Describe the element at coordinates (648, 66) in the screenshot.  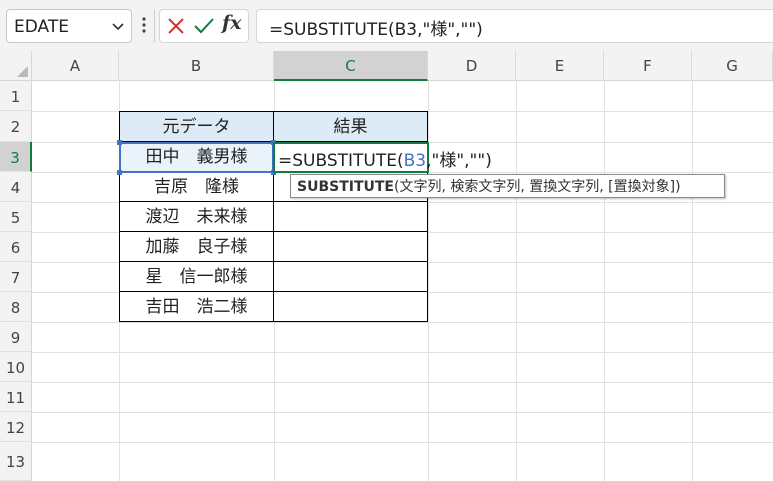
I see `column-header-f: F` at that location.